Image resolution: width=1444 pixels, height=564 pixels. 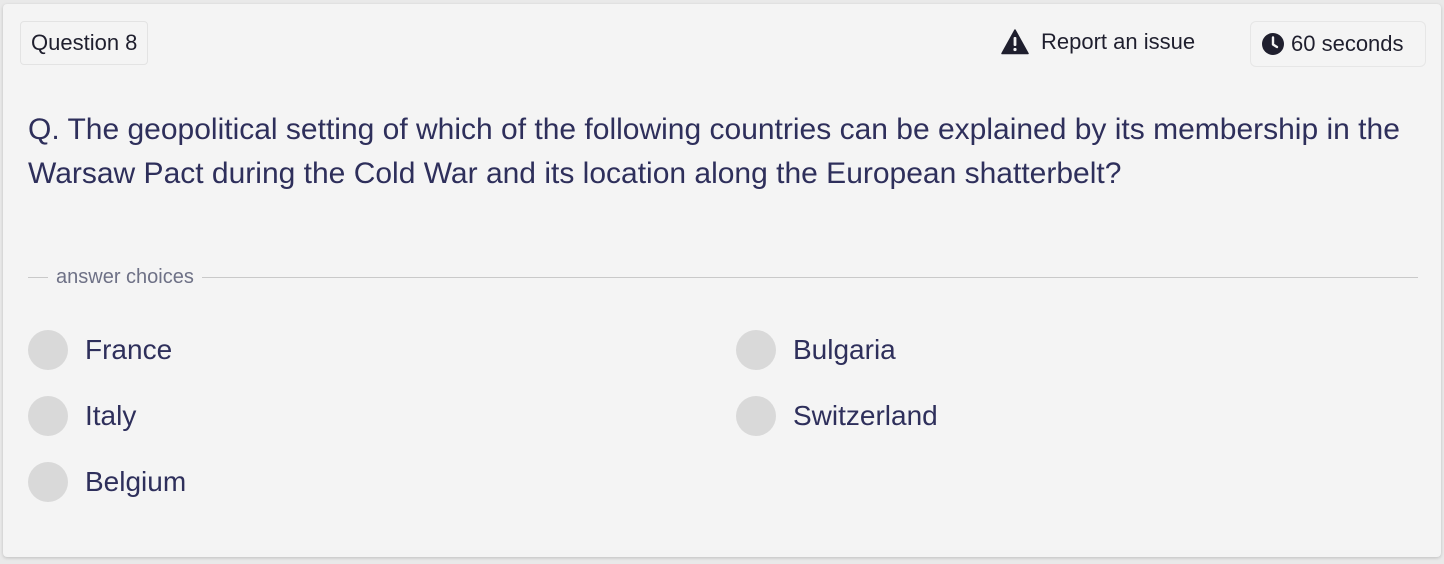 I want to click on clock-icon, so click(x=1273, y=44).